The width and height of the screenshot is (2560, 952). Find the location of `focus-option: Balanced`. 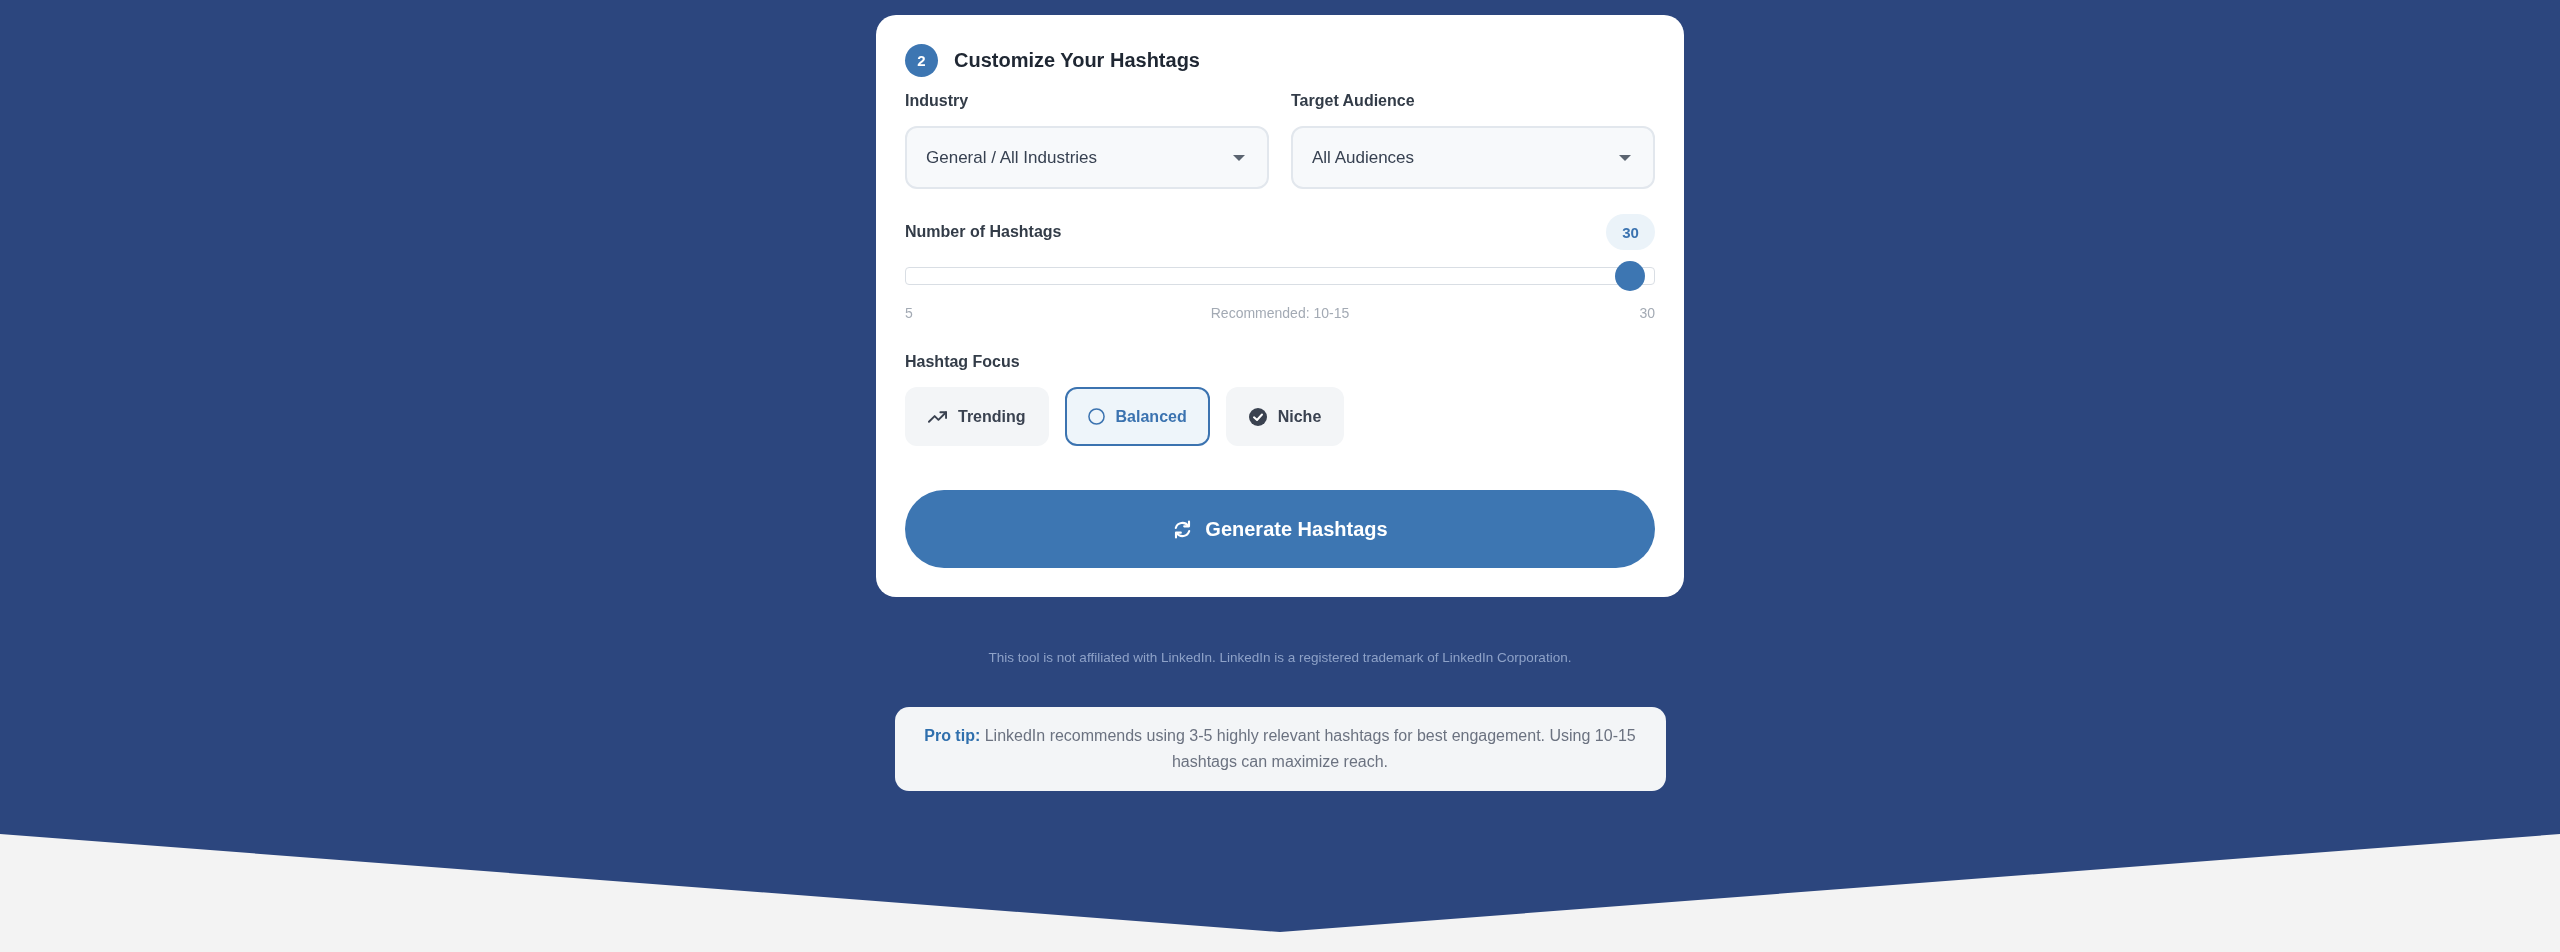

focus-option: Balanced is located at coordinates (1137, 416).